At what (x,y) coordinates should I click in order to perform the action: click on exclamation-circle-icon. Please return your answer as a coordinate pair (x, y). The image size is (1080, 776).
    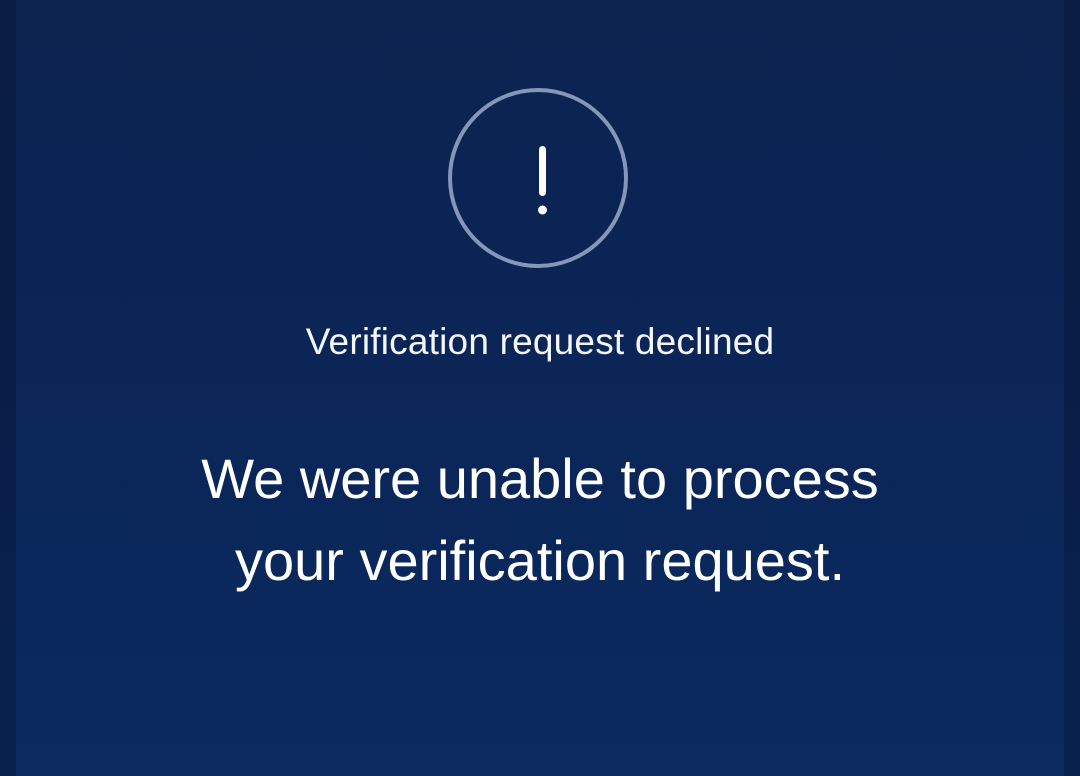
    Looking at the image, I should click on (538, 178).